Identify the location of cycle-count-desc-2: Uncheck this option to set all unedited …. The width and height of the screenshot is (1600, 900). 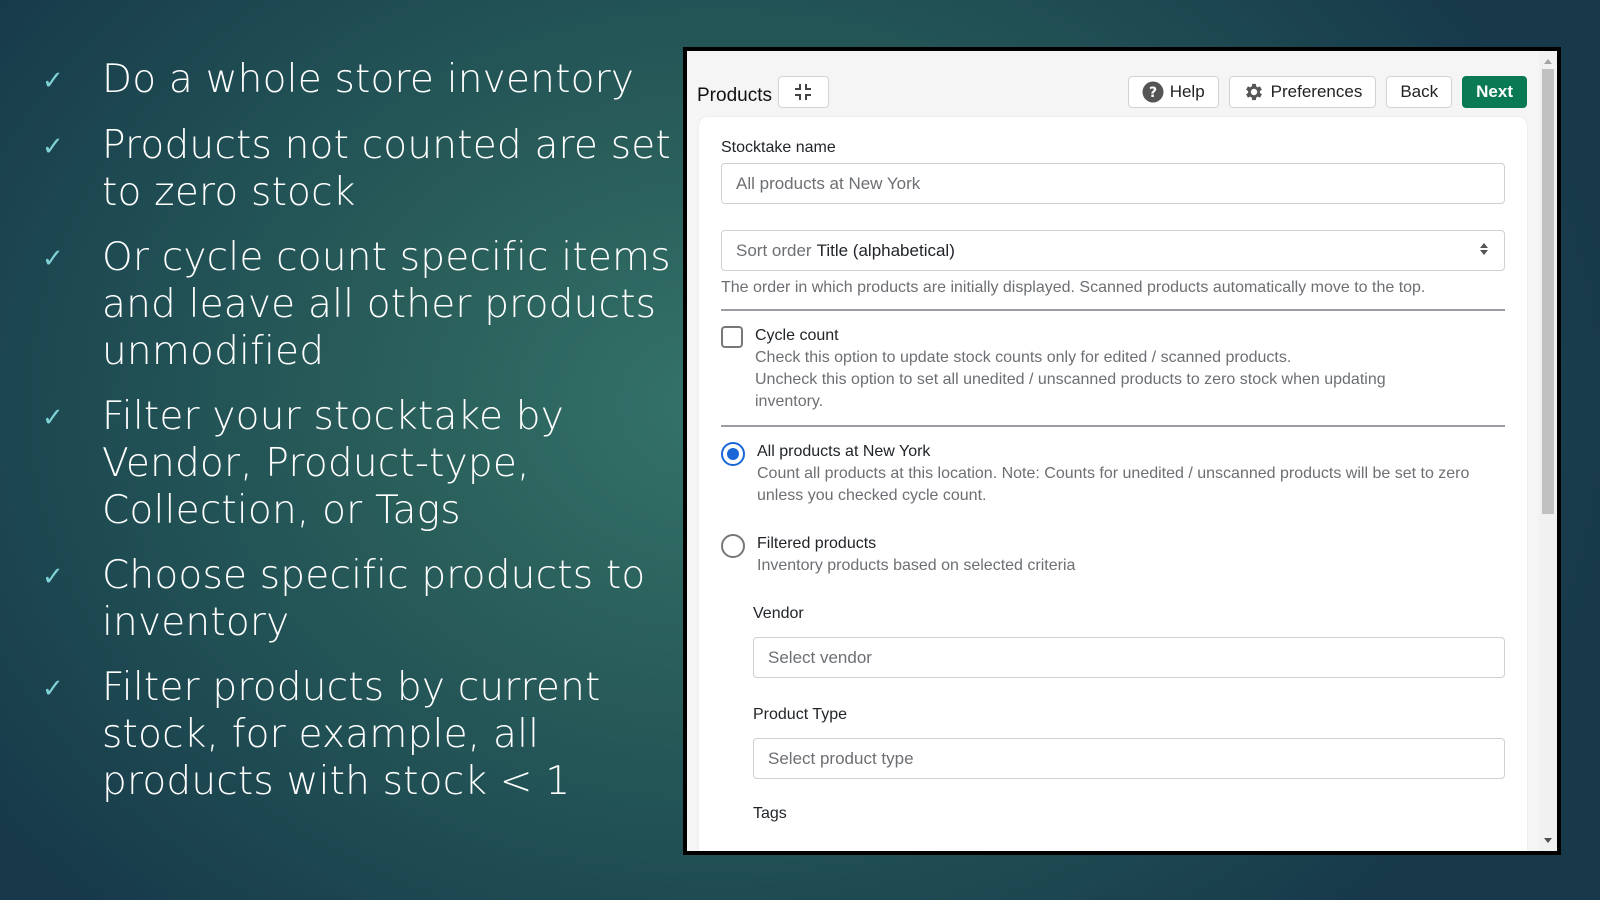
(1070, 390).